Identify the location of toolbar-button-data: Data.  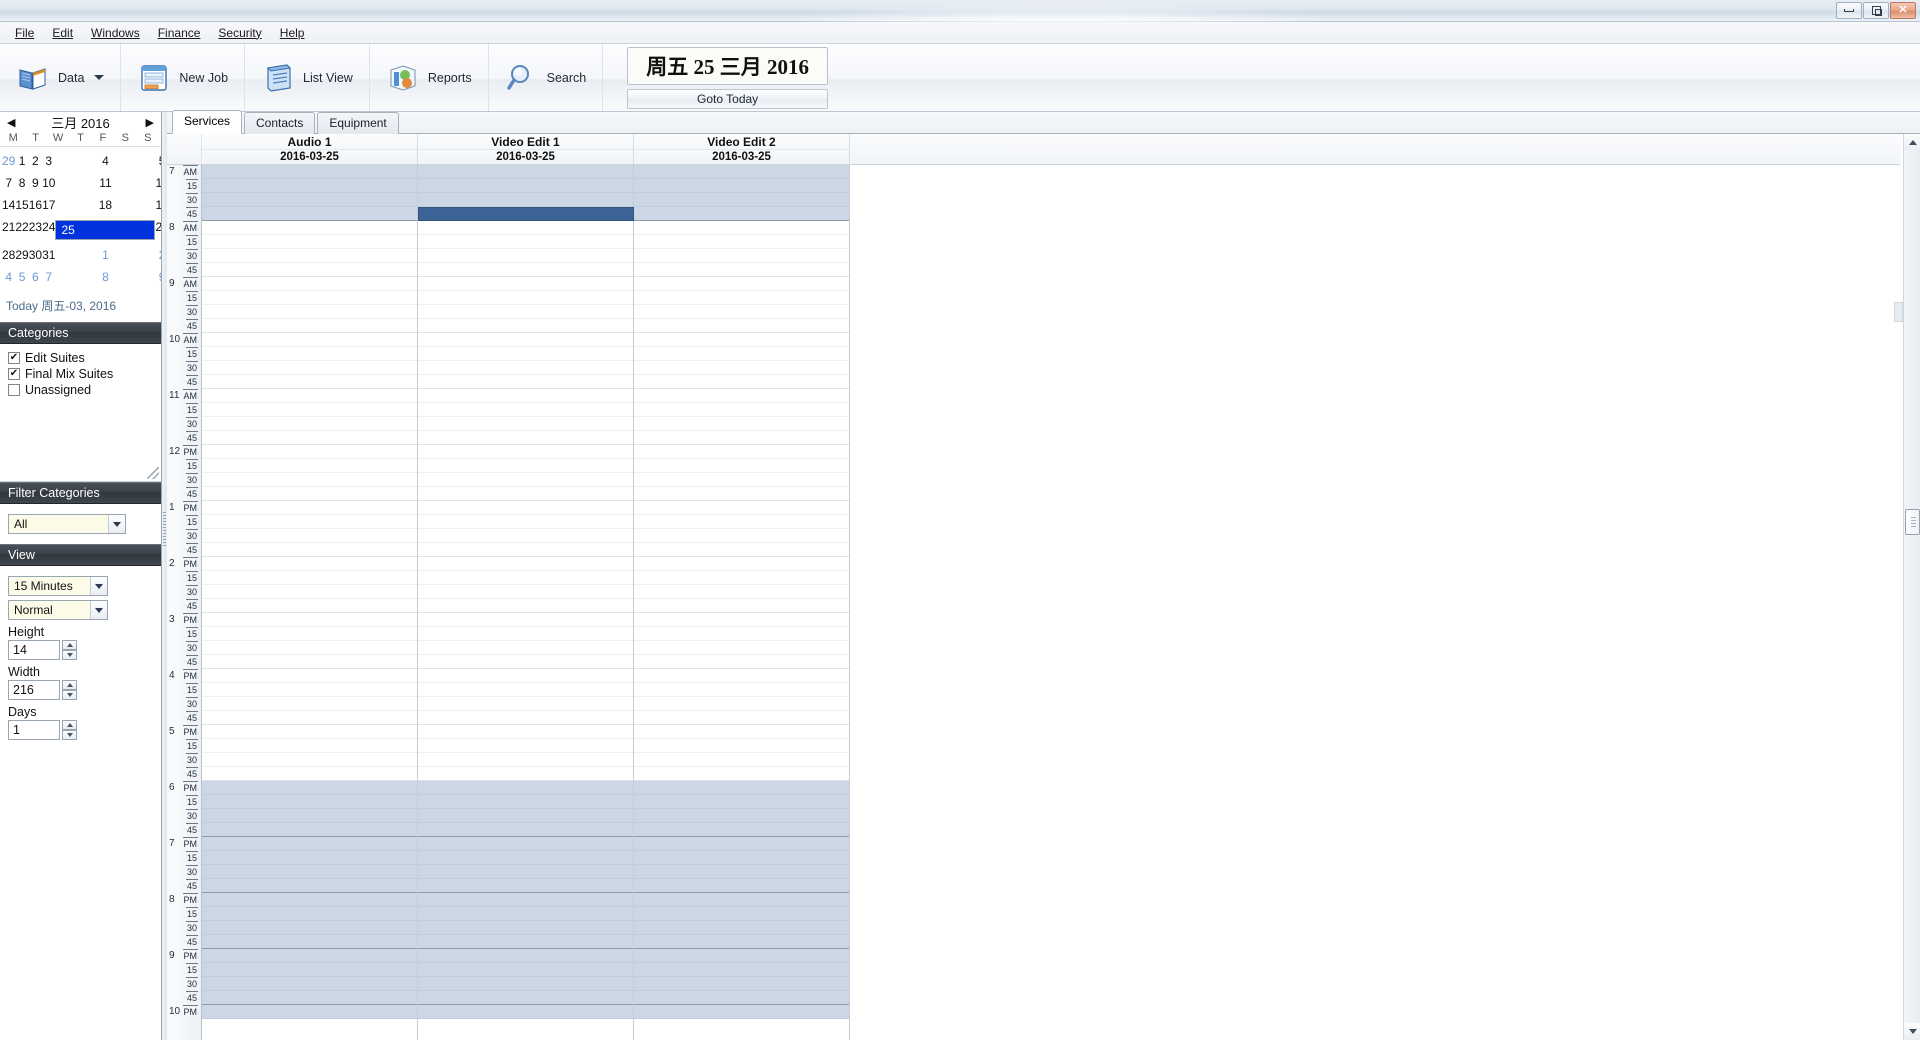
(61, 77).